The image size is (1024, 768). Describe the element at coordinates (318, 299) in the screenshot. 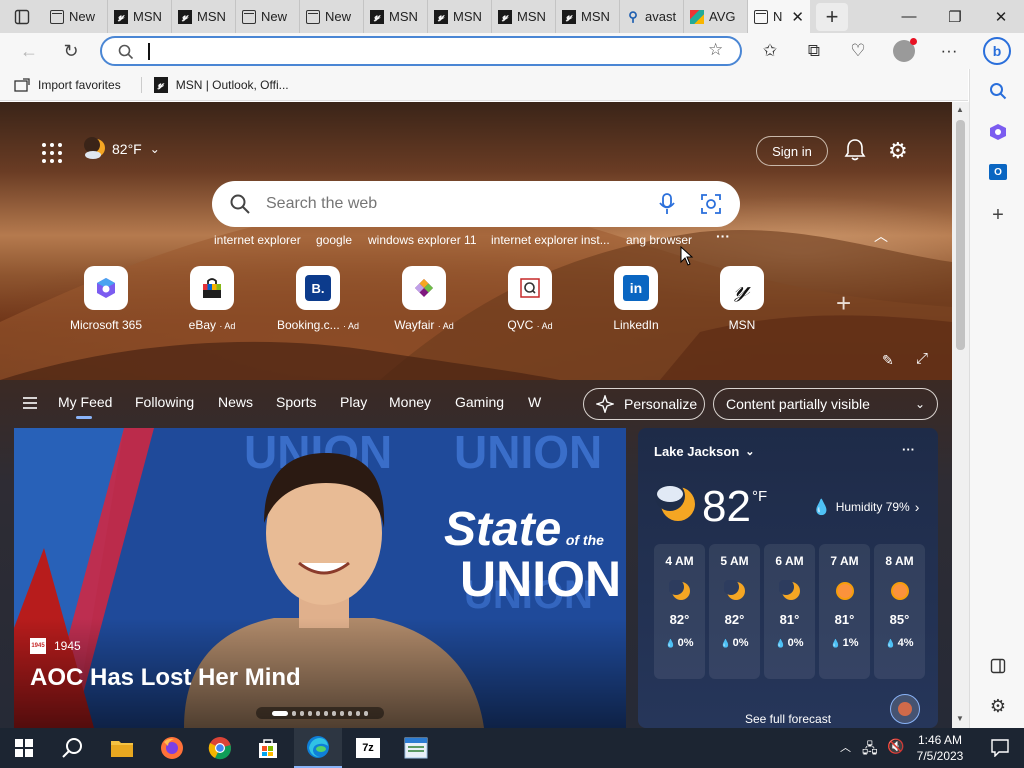

I see `top-site-booking: B. Booking.c... · Ad` at that location.